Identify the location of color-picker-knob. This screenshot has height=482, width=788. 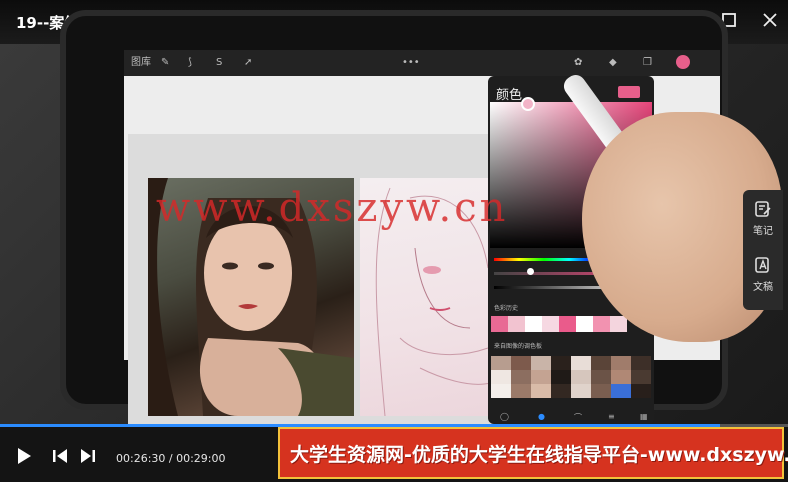
(528, 104).